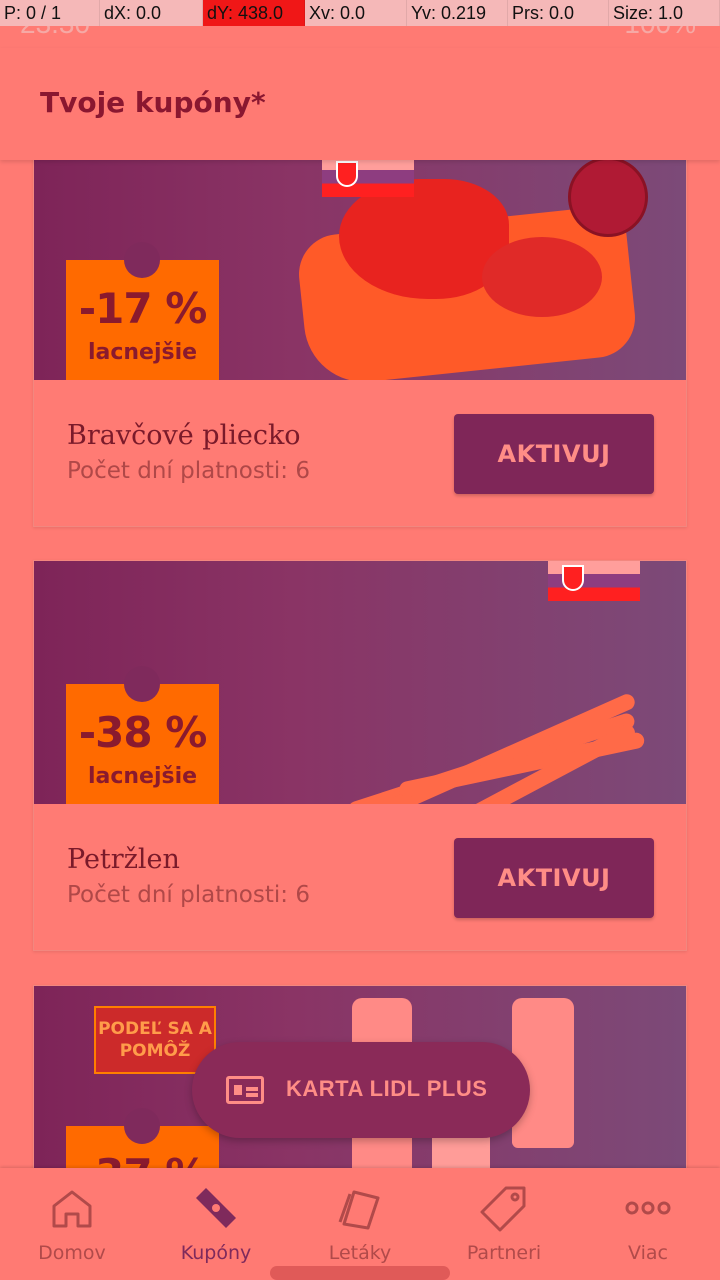 The height and width of the screenshot is (1280, 720). I want to click on debug-pointer: P: 0 / 1, so click(50, 13).